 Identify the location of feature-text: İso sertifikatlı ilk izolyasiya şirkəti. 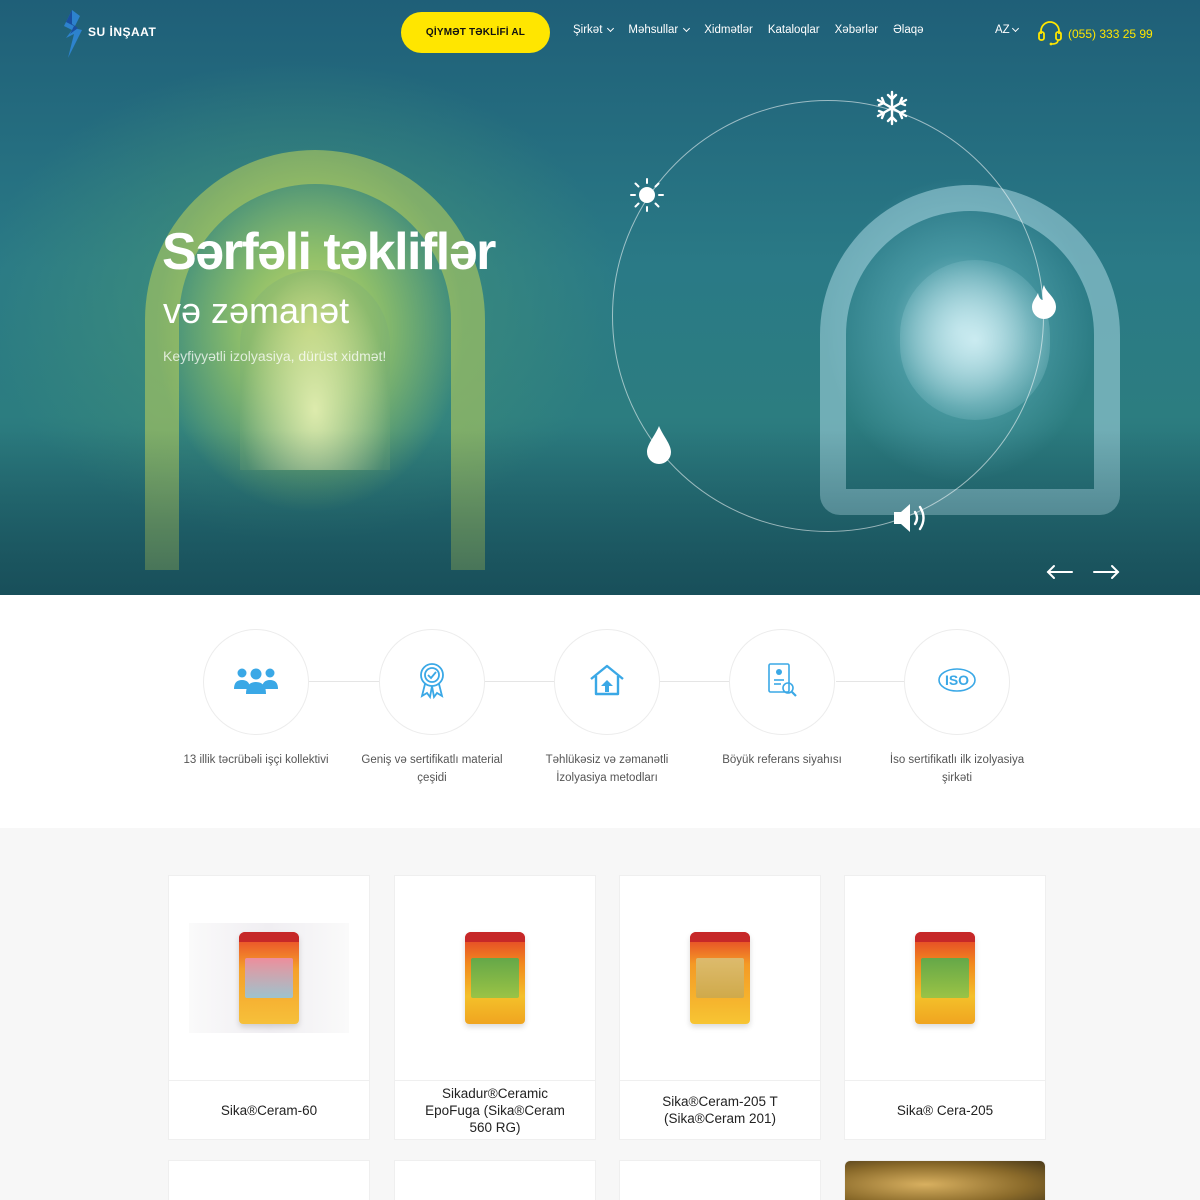
(957, 769).